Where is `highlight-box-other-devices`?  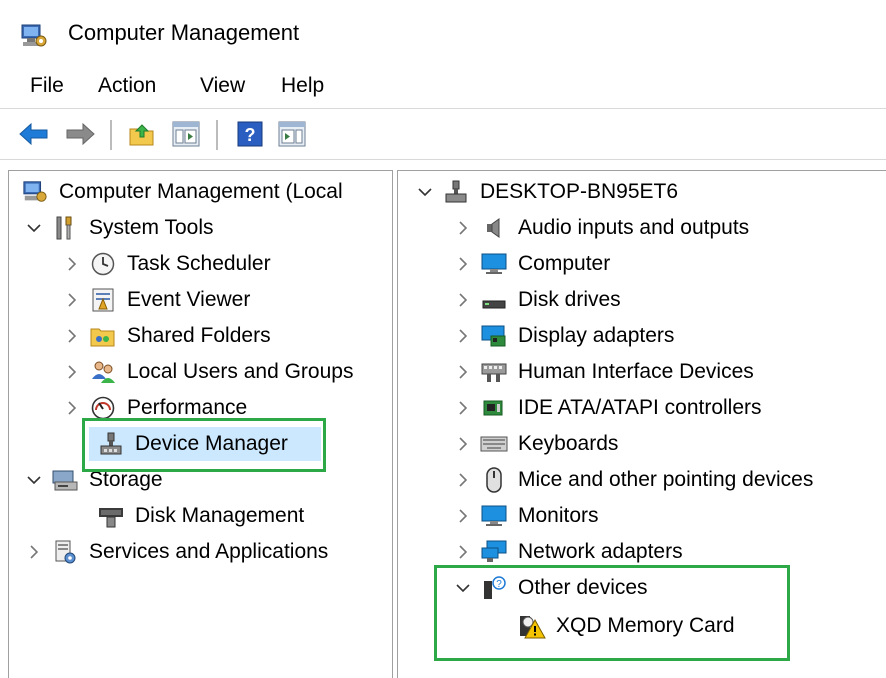
highlight-box-other-devices is located at coordinates (612, 613).